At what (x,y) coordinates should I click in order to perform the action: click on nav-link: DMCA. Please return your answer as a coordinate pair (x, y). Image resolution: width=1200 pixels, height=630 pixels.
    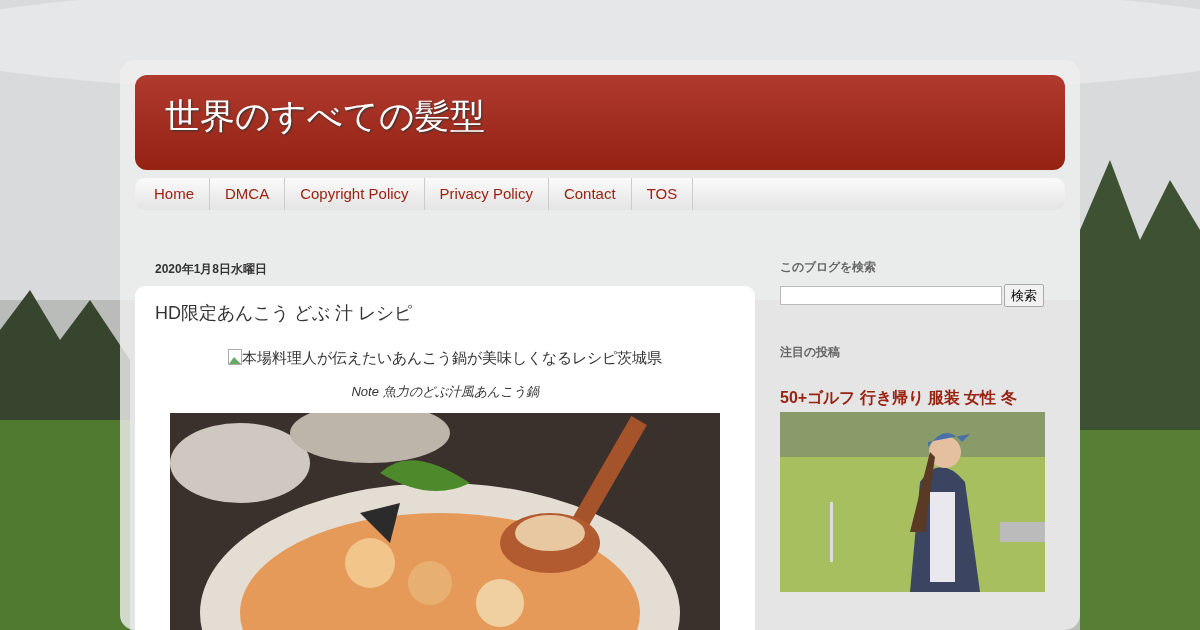
    Looking at the image, I should click on (248, 194).